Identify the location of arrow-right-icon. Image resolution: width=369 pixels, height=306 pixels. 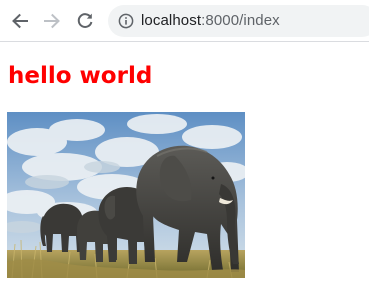
(52, 21).